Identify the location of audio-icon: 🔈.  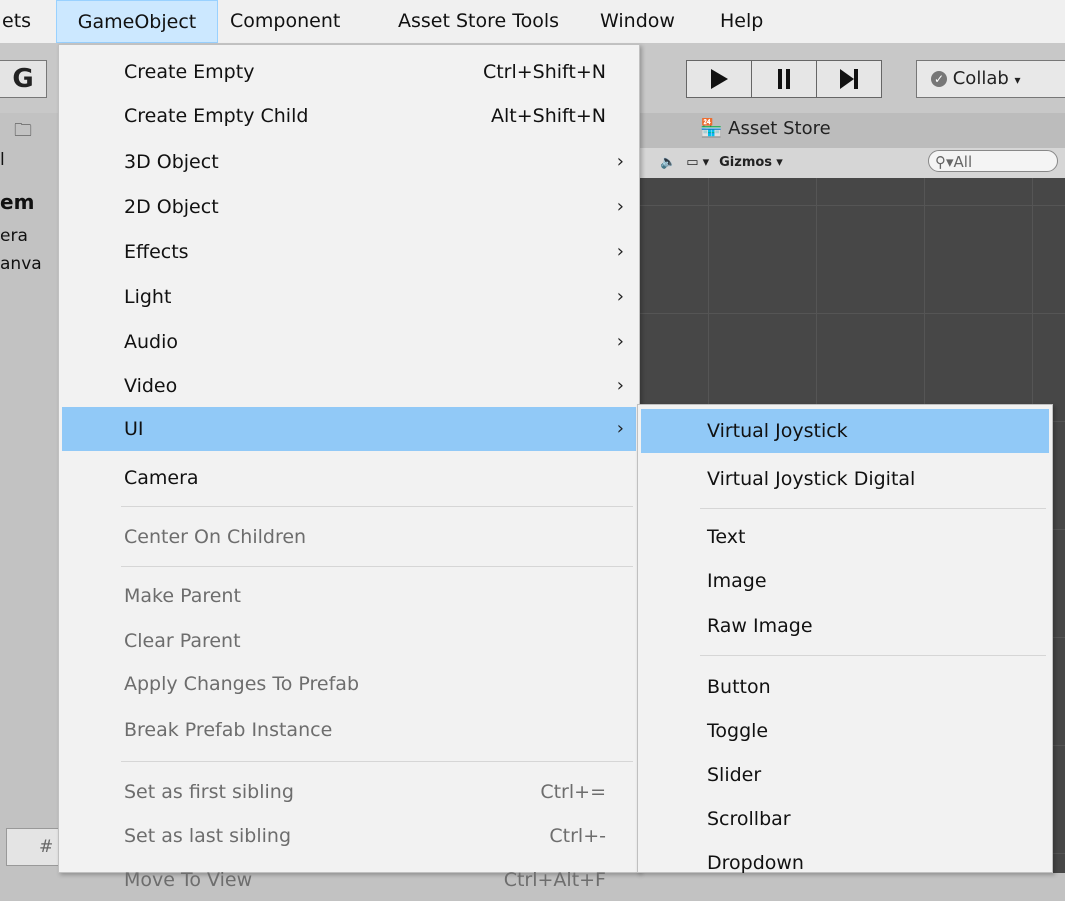
(668, 162).